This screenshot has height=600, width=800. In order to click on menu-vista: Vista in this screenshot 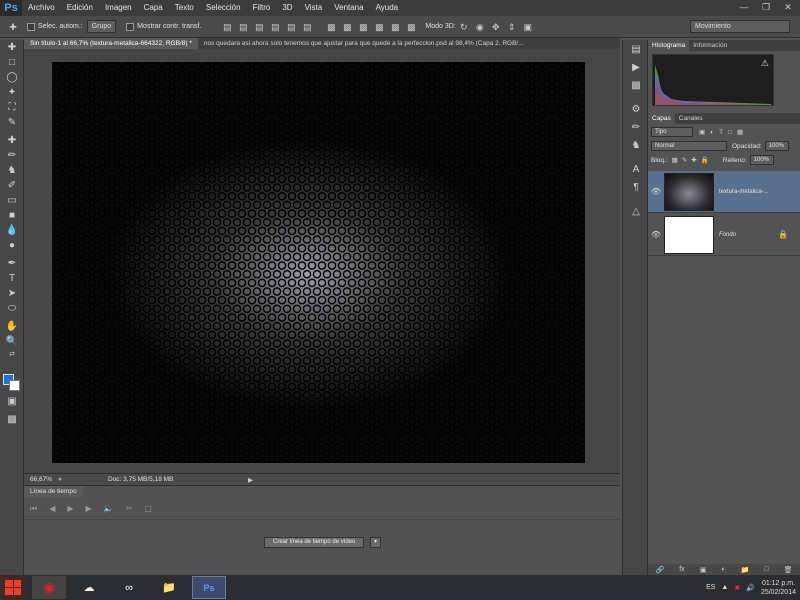, I will do `click(314, 8)`.